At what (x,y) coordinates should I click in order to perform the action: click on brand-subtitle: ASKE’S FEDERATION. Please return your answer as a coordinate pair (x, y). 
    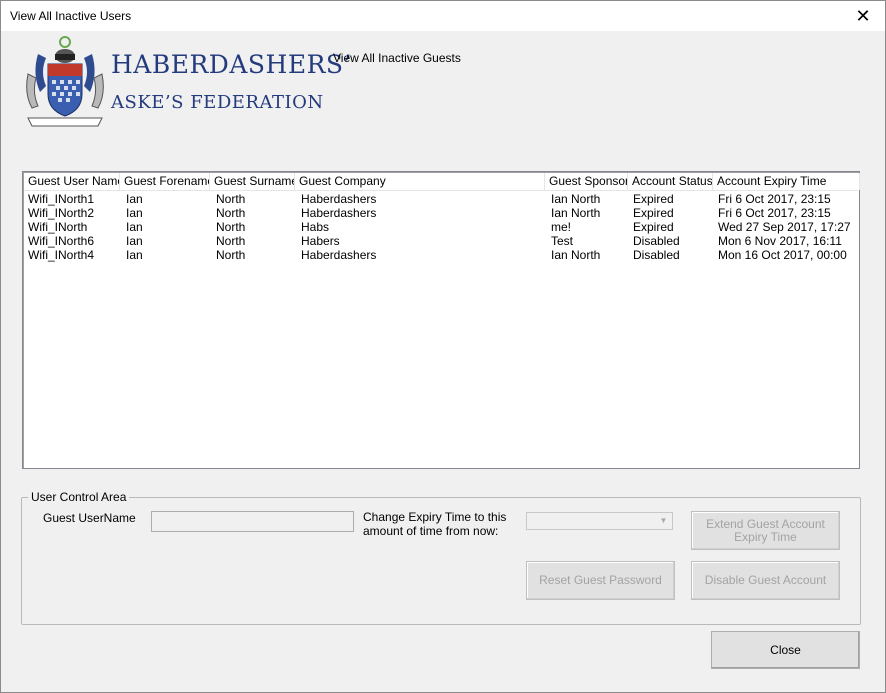
    Looking at the image, I should click on (217, 102).